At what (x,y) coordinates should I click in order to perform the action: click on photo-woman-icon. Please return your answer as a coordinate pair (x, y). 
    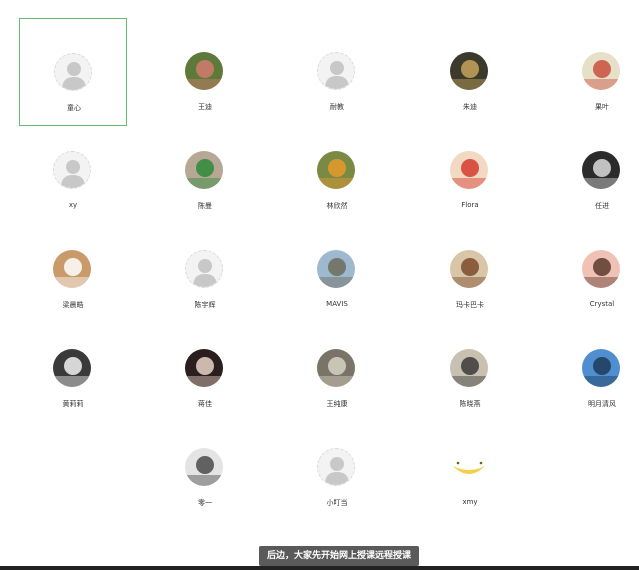
    Looking at the image, I should click on (72, 368).